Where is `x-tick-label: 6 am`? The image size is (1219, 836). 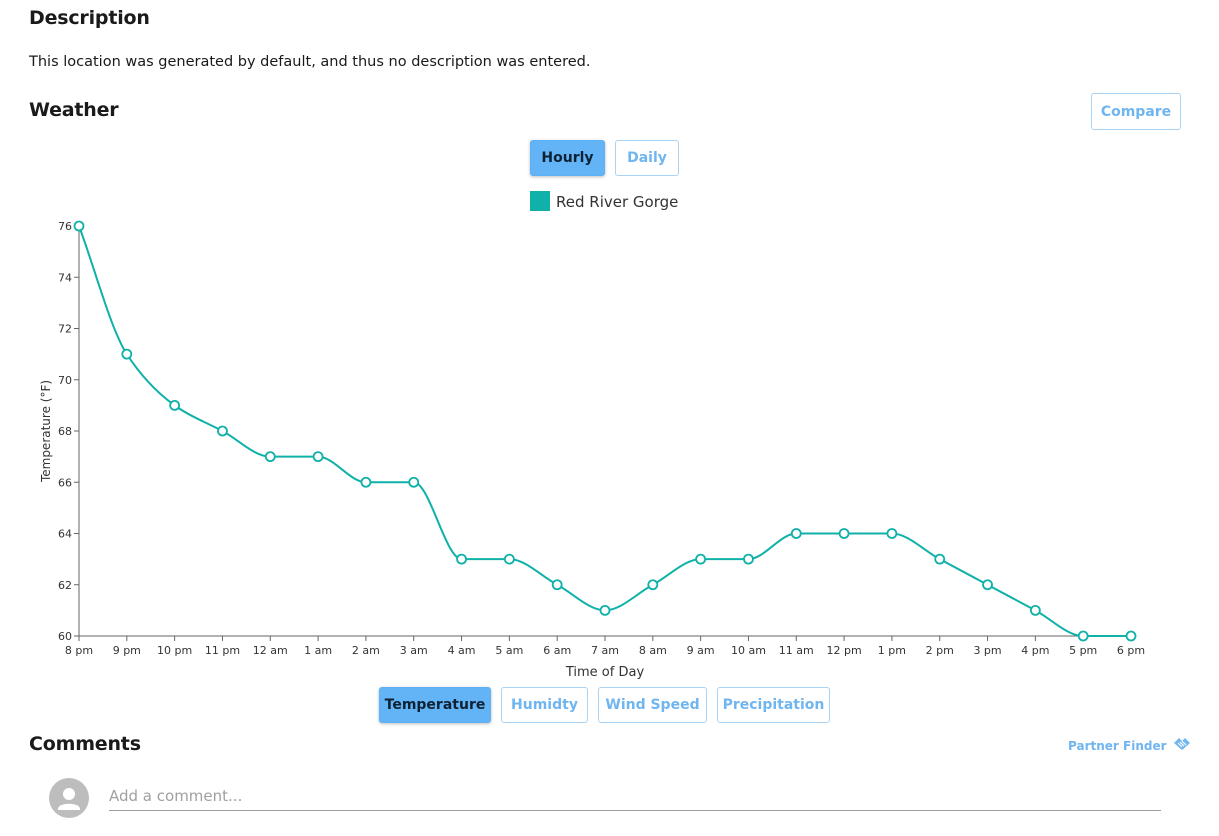
x-tick-label: 6 am is located at coordinates (557, 650).